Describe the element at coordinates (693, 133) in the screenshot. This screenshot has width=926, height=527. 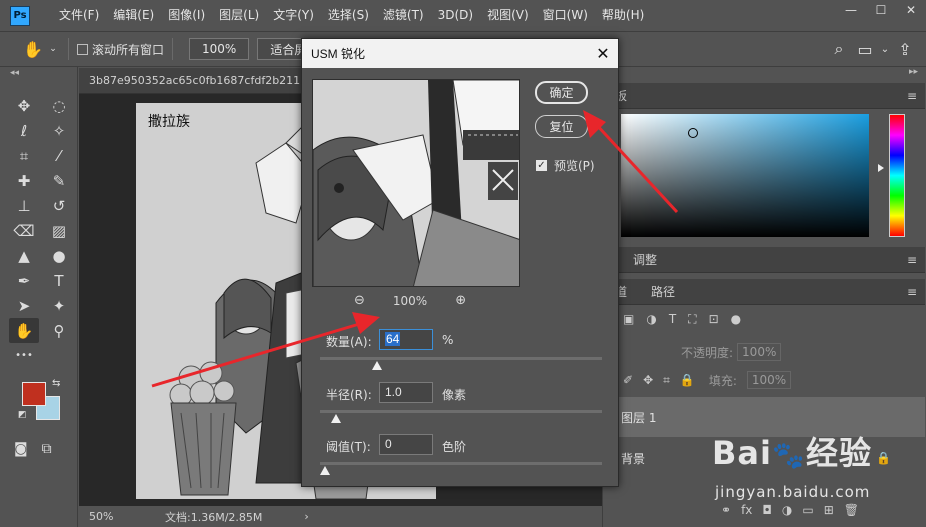
I see `color-picker-marker` at that location.